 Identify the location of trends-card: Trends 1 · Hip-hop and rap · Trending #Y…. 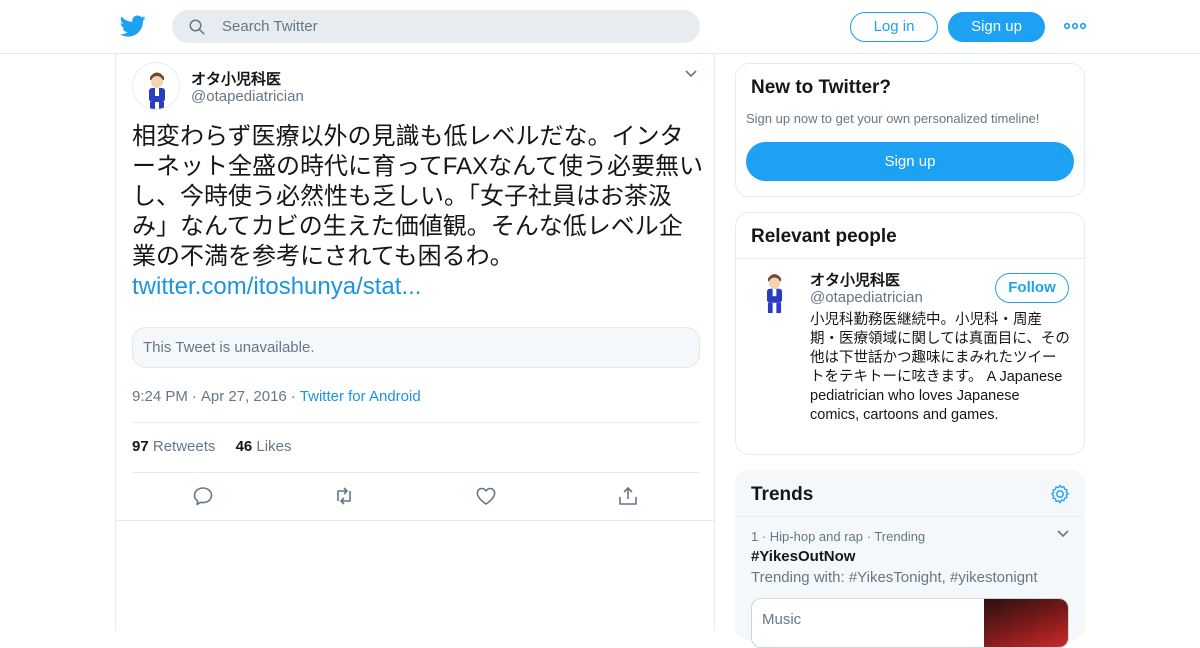
(910, 559).